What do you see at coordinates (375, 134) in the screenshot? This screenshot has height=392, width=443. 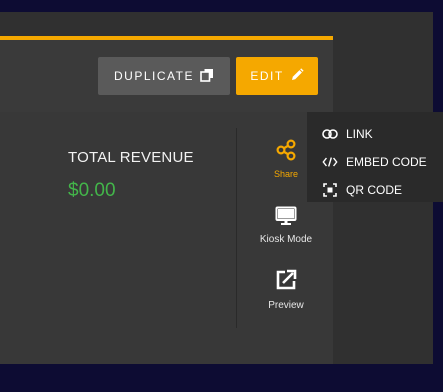 I see `share-menu-item-link: LINK` at bounding box center [375, 134].